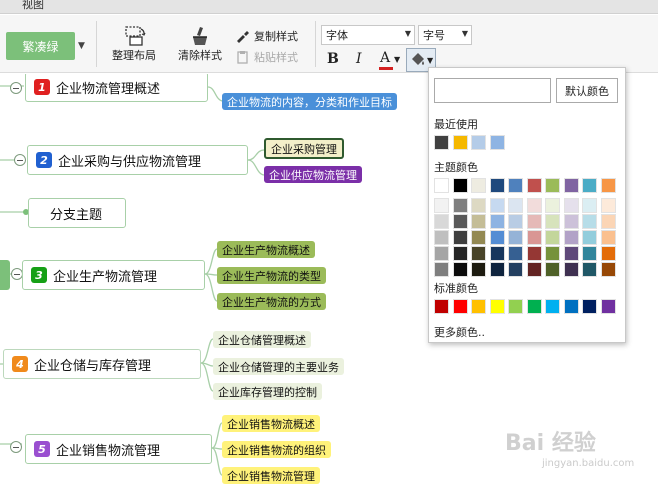 This screenshot has width=658, height=490. I want to click on branch-topic-floating: 分支主题, so click(77, 213).